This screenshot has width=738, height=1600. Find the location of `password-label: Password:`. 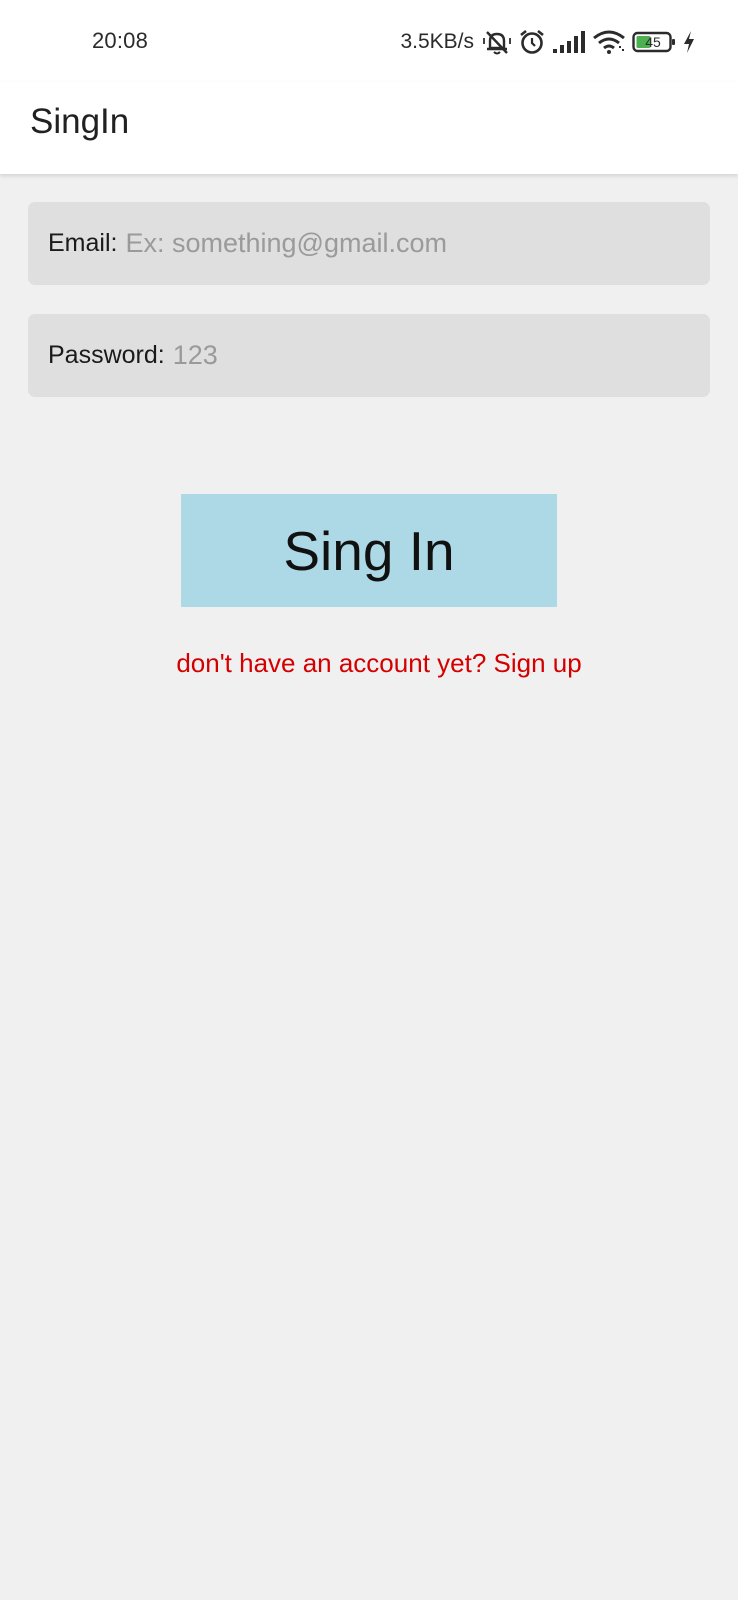

password-label: Password: is located at coordinates (106, 355).